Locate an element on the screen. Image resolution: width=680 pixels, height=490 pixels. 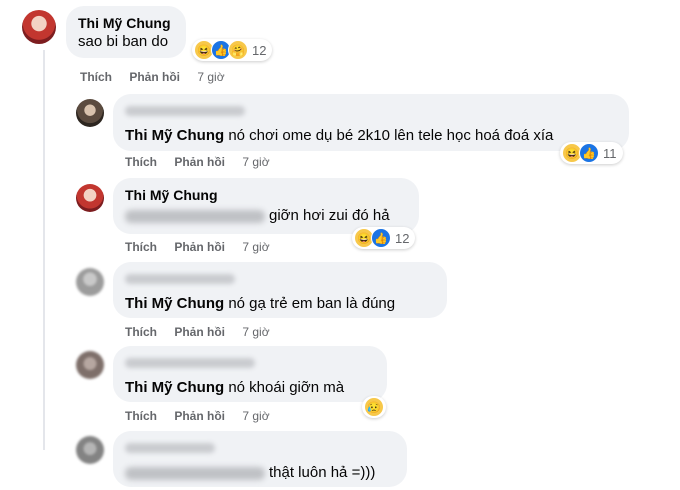
comment-text: Thi Mỹ Chung nó khoái giỡn mà is located at coordinates (235, 387).